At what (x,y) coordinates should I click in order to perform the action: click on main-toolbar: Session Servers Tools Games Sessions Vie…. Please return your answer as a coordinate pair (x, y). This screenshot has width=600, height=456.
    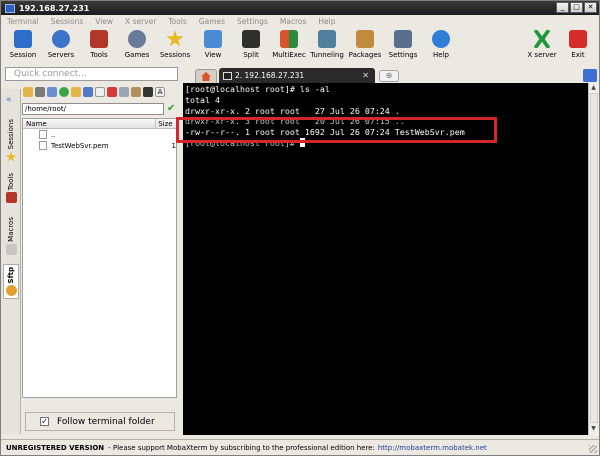
    Looking at the image, I should click on (300, 46).